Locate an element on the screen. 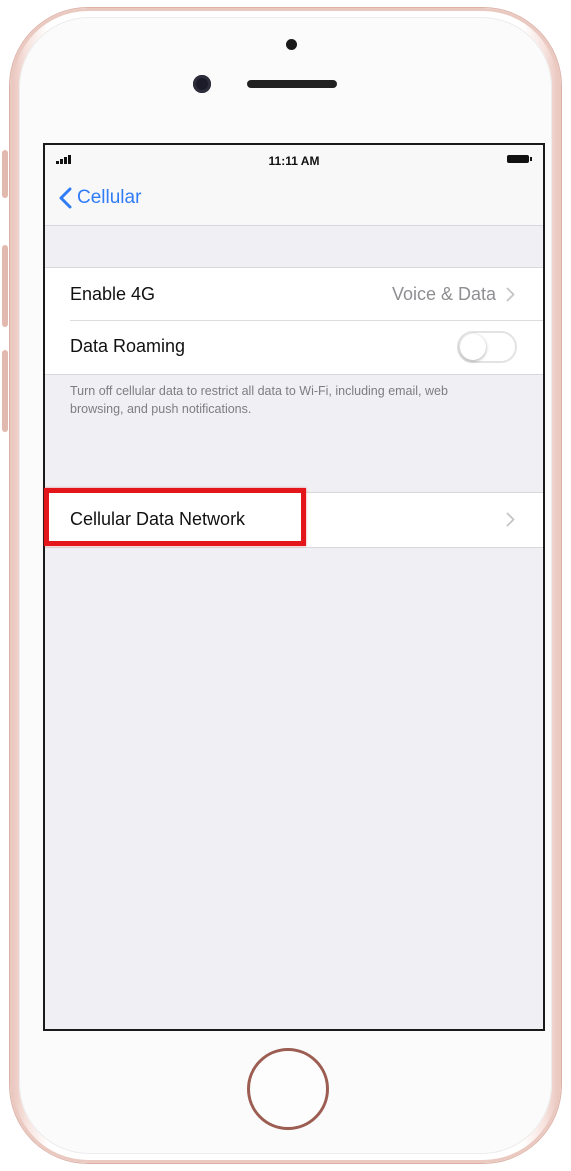 The image size is (571, 1171). status-bar: 11:11 AM is located at coordinates (294, 160).